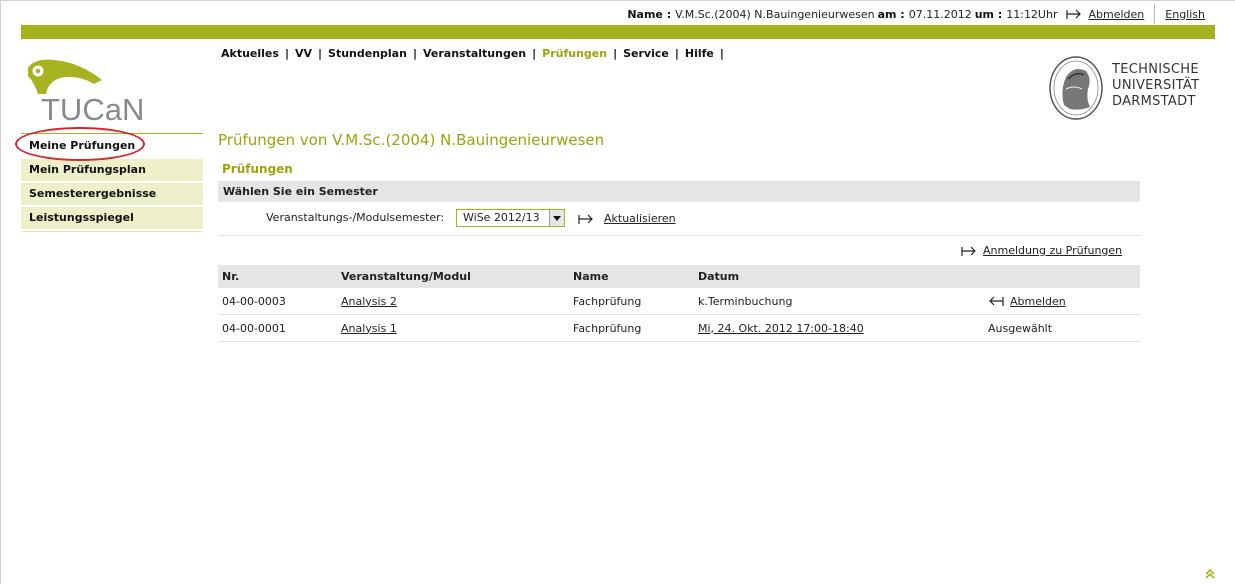 This screenshot has width=1235, height=584. I want to click on exam-date: k.Terminbuchung, so click(839, 301).